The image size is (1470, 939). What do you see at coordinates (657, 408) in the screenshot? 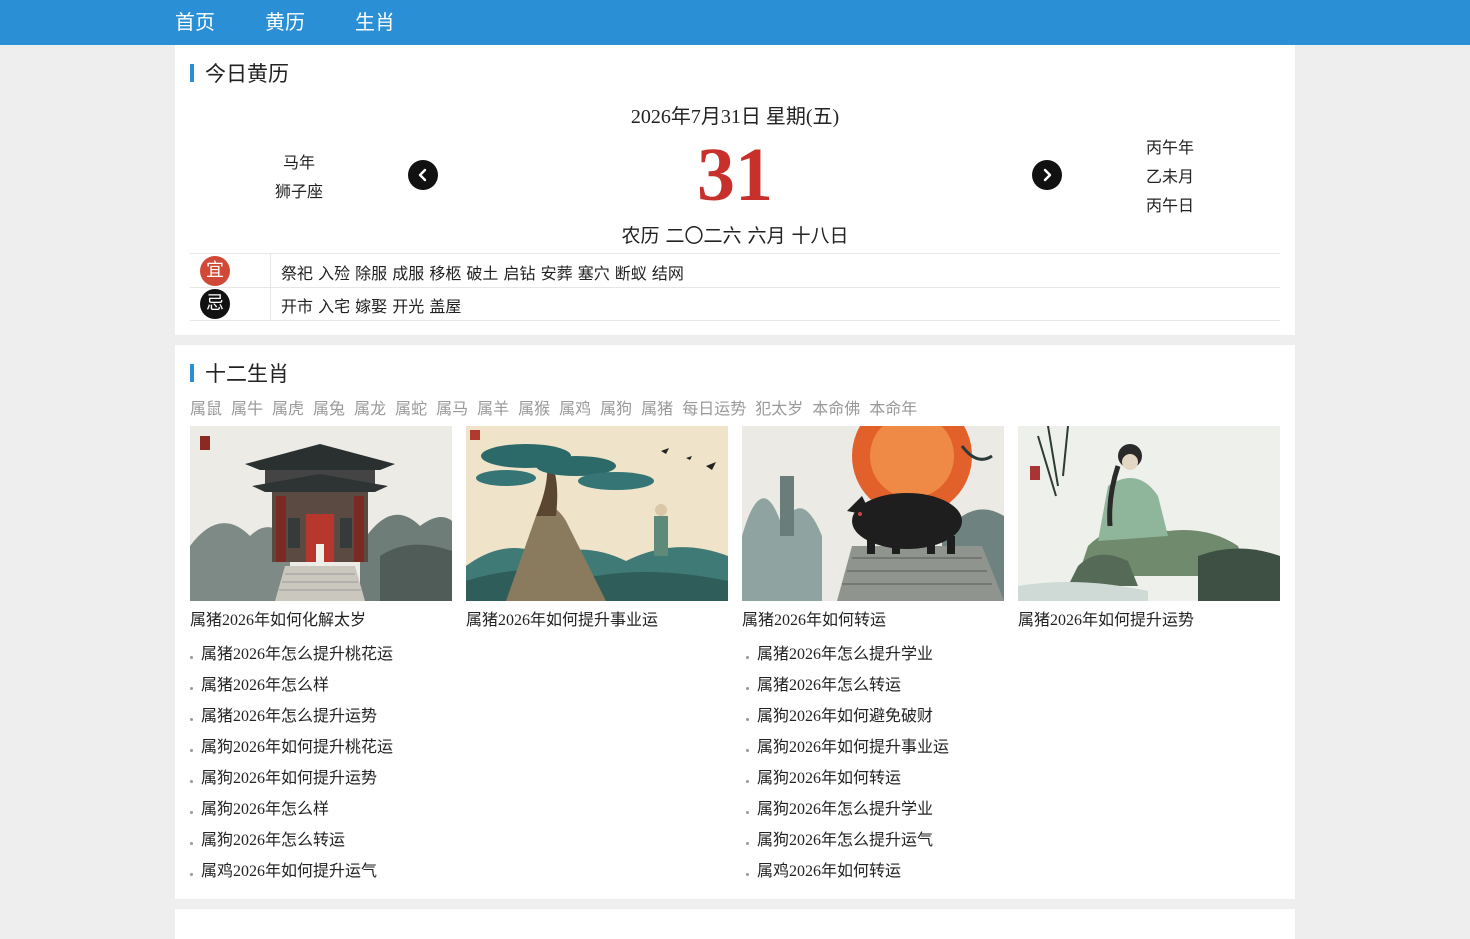
I see `zodiac-tab: 属猪` at bounding box center [657, 408].